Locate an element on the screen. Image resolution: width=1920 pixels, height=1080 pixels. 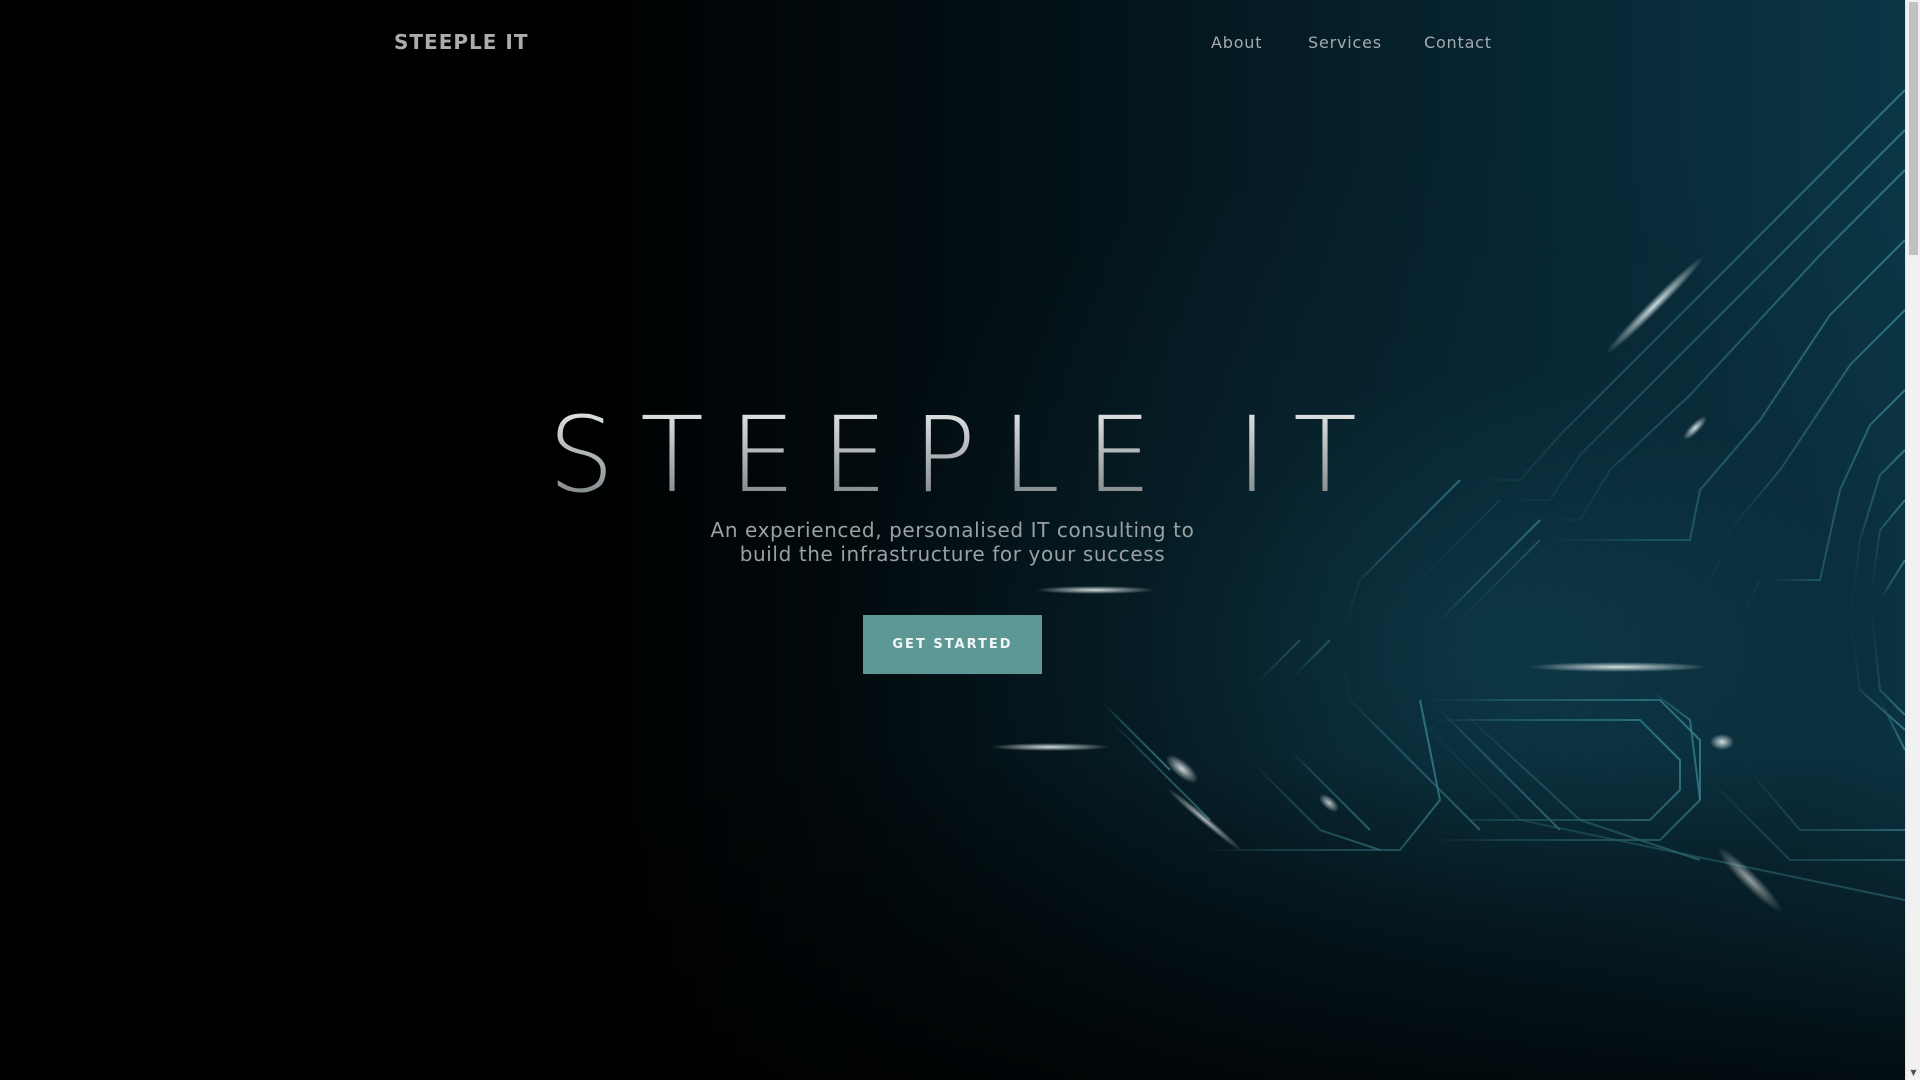
brand-logo: STEEPLE IT is located at coordinates (461, 42).